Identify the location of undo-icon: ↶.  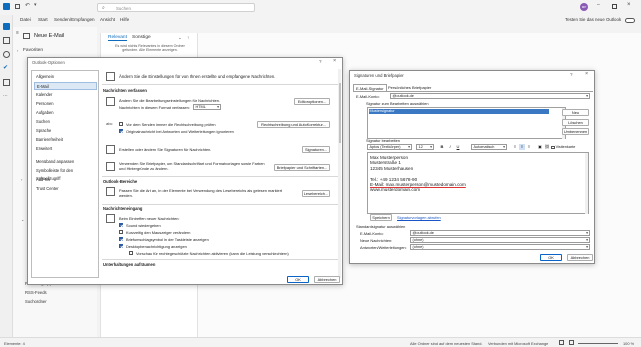
(27, 5).